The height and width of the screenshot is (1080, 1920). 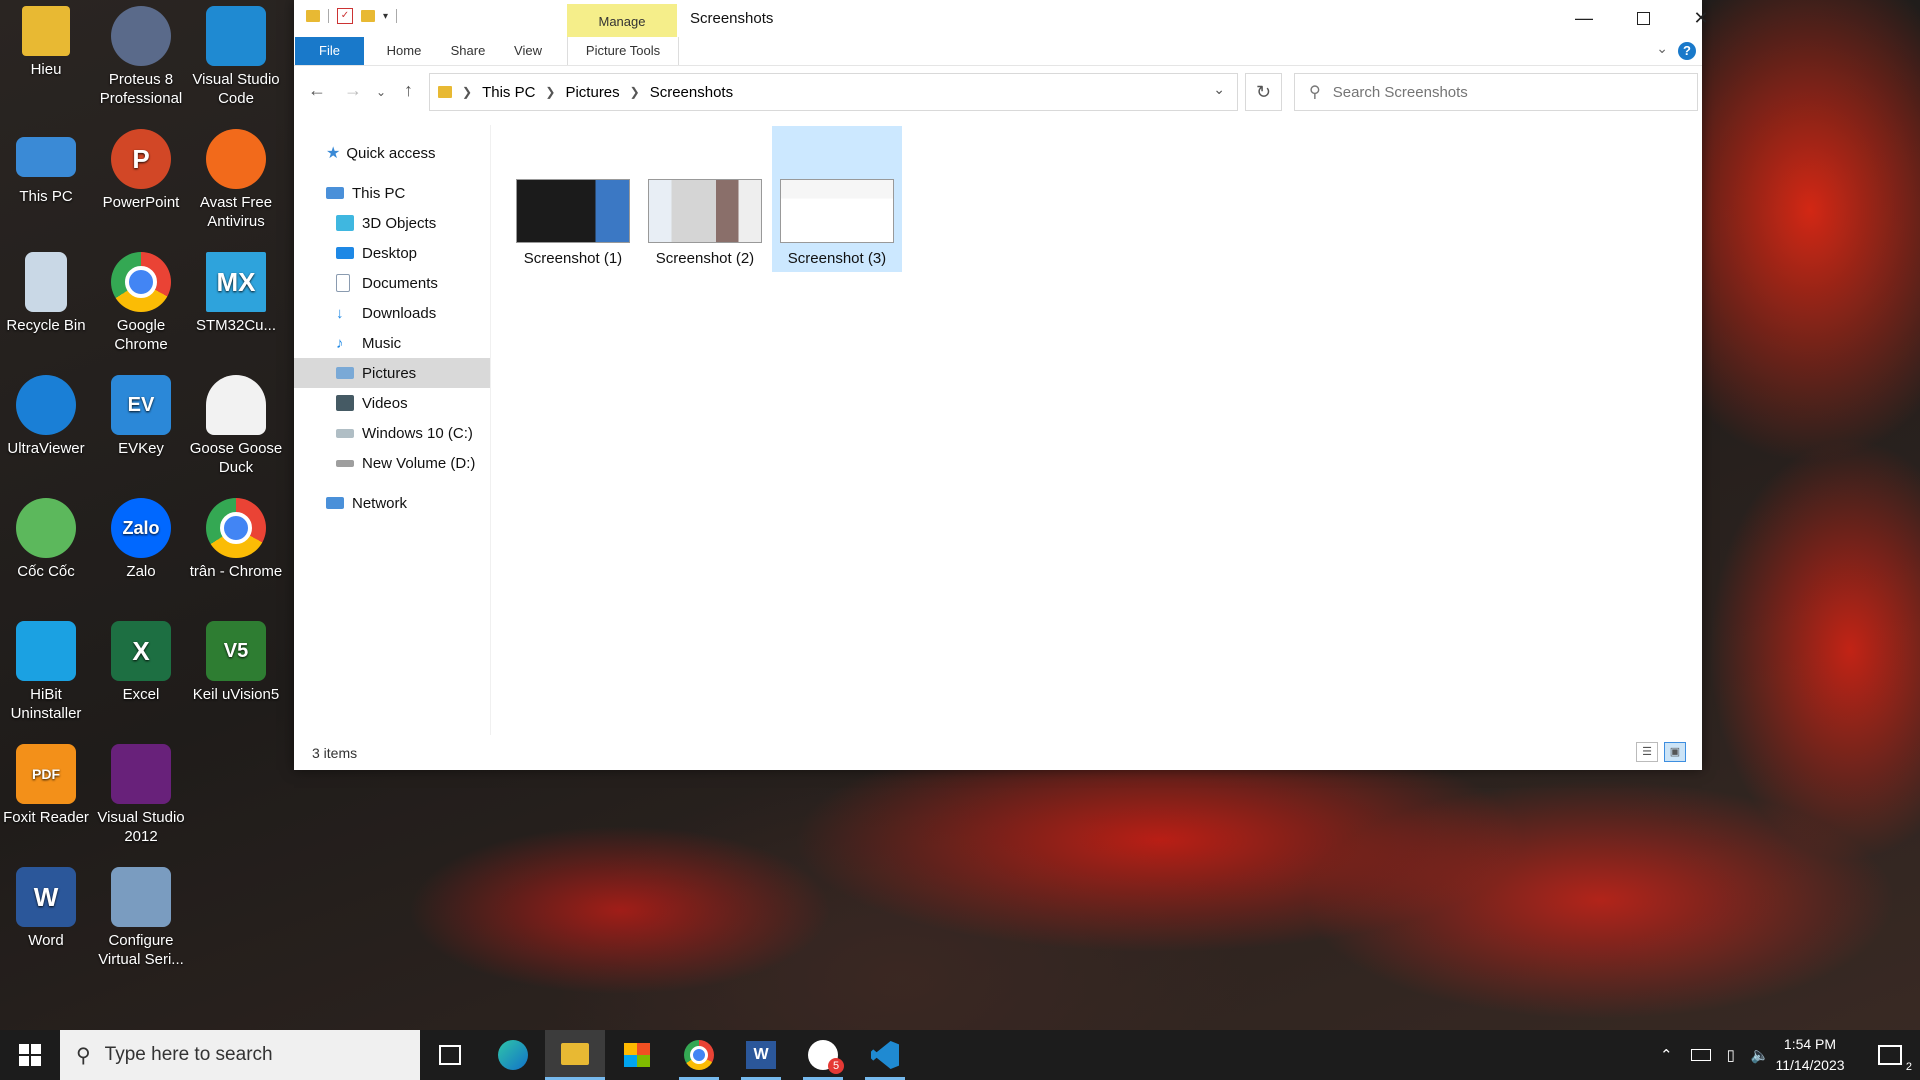 What do you see at coordinates (141, 792) in the screenshot?
I see `desktop-icon-visual-studio: Visual Studio 2012` at bounding box center [141, 792].